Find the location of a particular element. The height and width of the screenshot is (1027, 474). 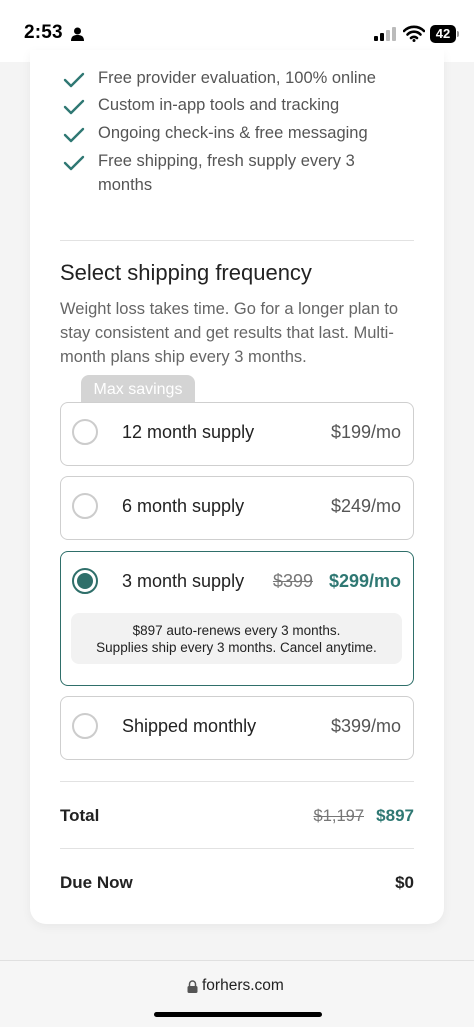

option-monthly: Shipped monthly $399/mo is located at coordinates (237, 728).